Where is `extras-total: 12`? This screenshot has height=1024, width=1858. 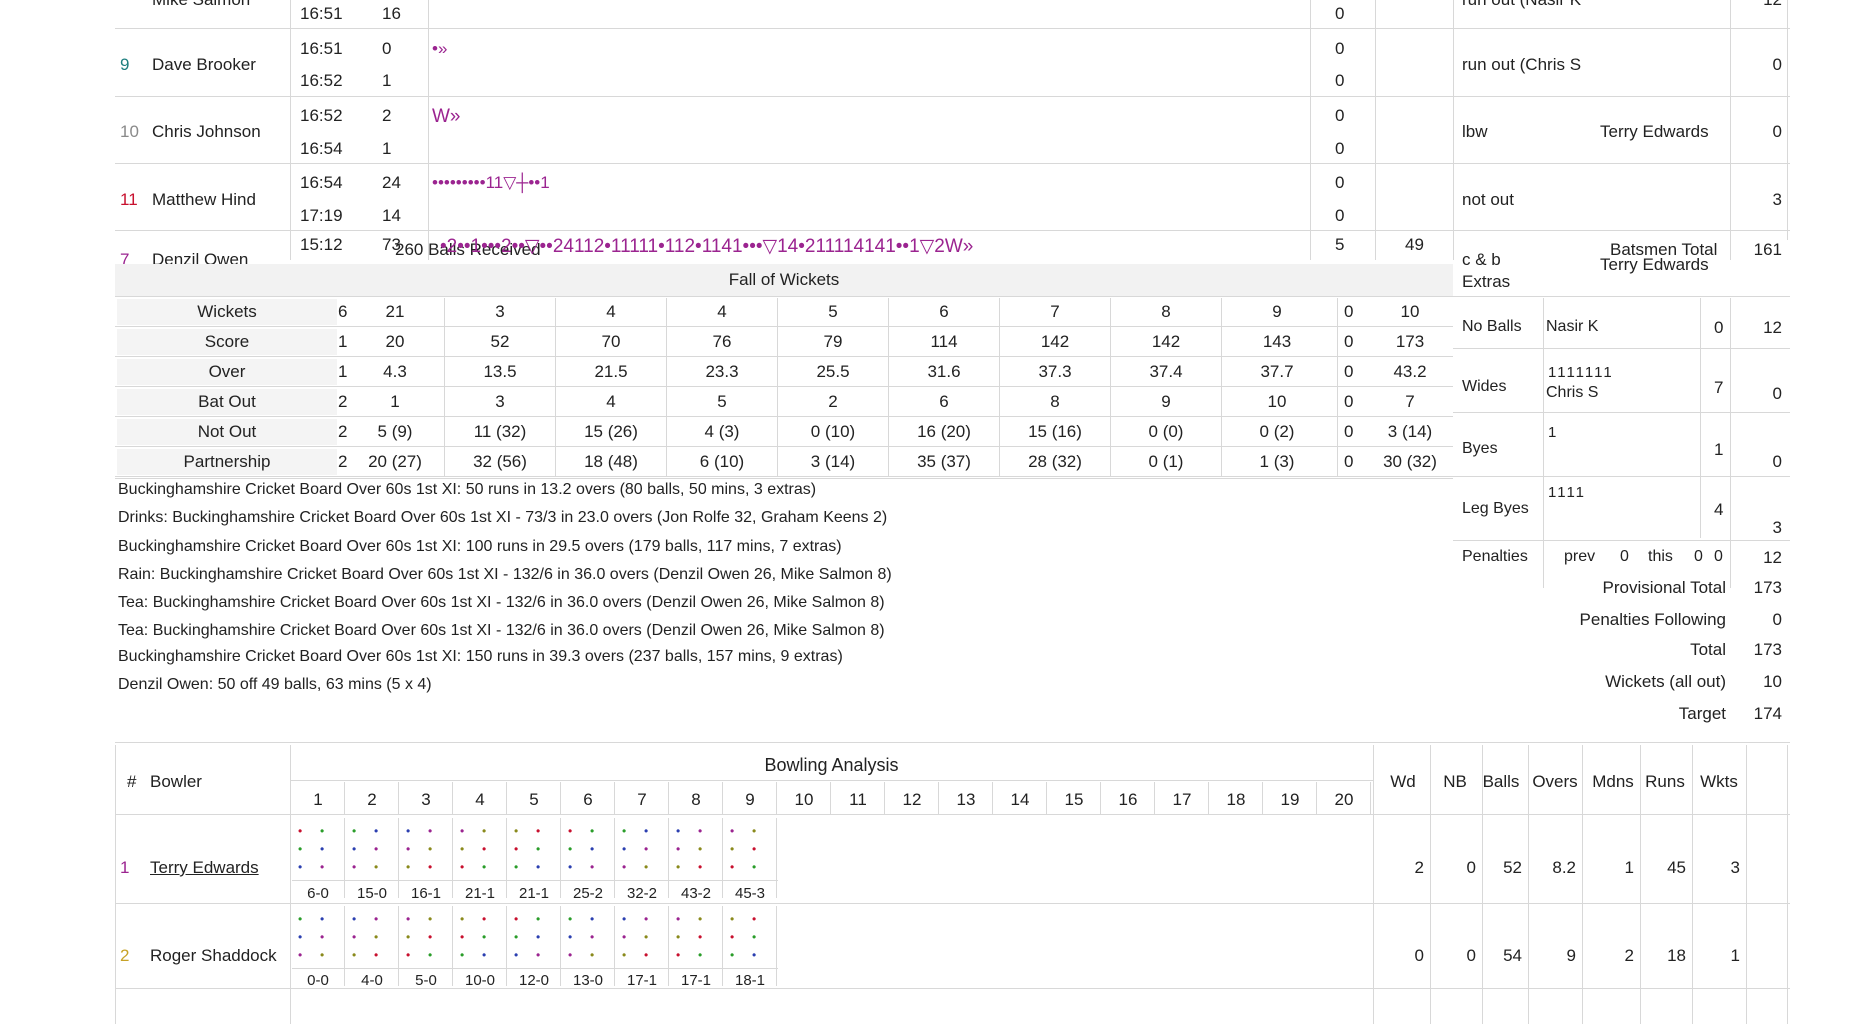 extras-total: 12 is located at coordinates (1772, 327).